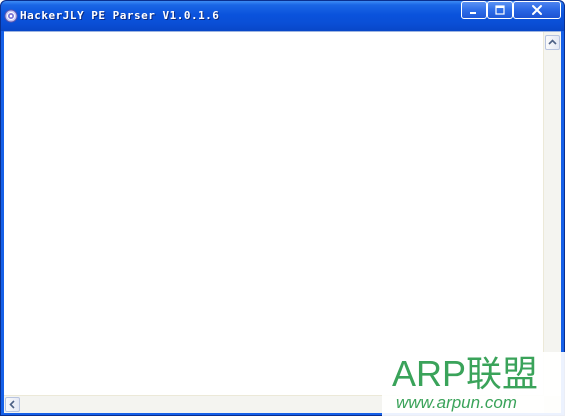 The height and width of the screenshot is (416, 565). I want to click on minimize-icon, so click(473, 13).